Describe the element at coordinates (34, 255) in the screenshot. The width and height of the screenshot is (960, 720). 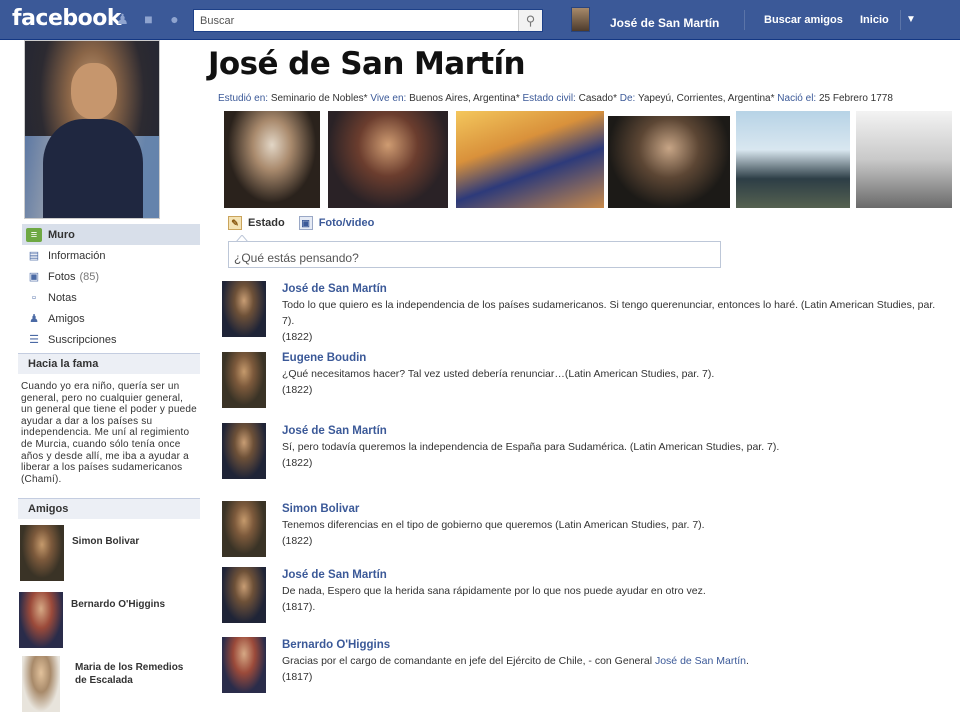
I see `info-card-icon: ▤` at that location.